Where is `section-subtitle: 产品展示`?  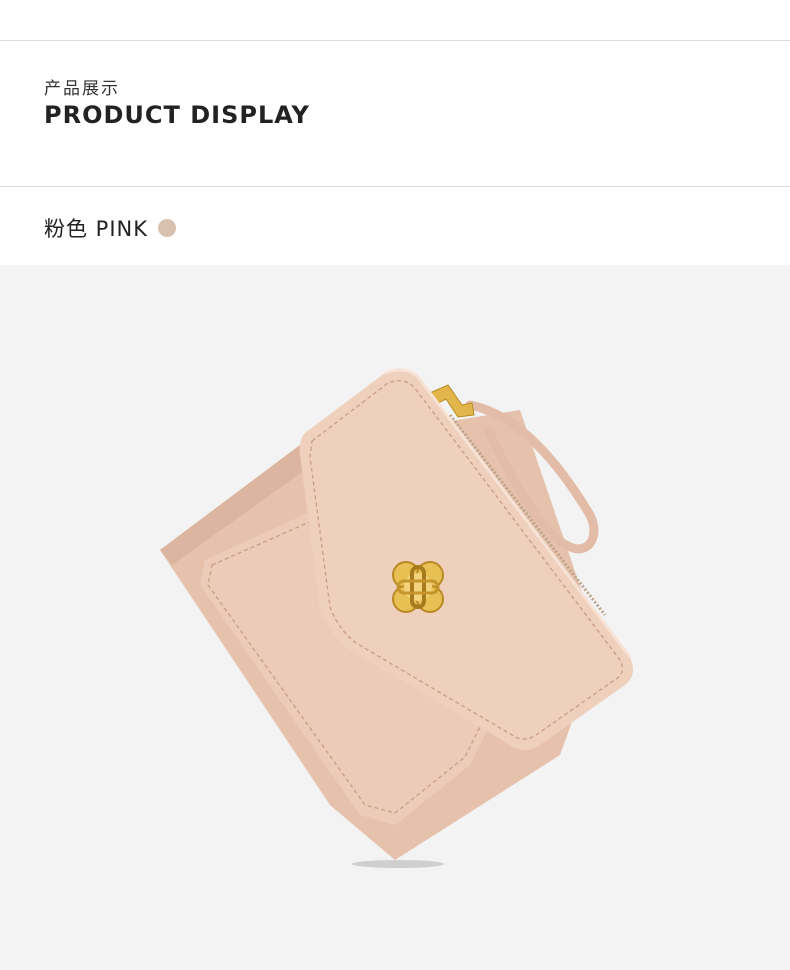
section-subtitle: 产品展示 is located at coordinates (82, 89).